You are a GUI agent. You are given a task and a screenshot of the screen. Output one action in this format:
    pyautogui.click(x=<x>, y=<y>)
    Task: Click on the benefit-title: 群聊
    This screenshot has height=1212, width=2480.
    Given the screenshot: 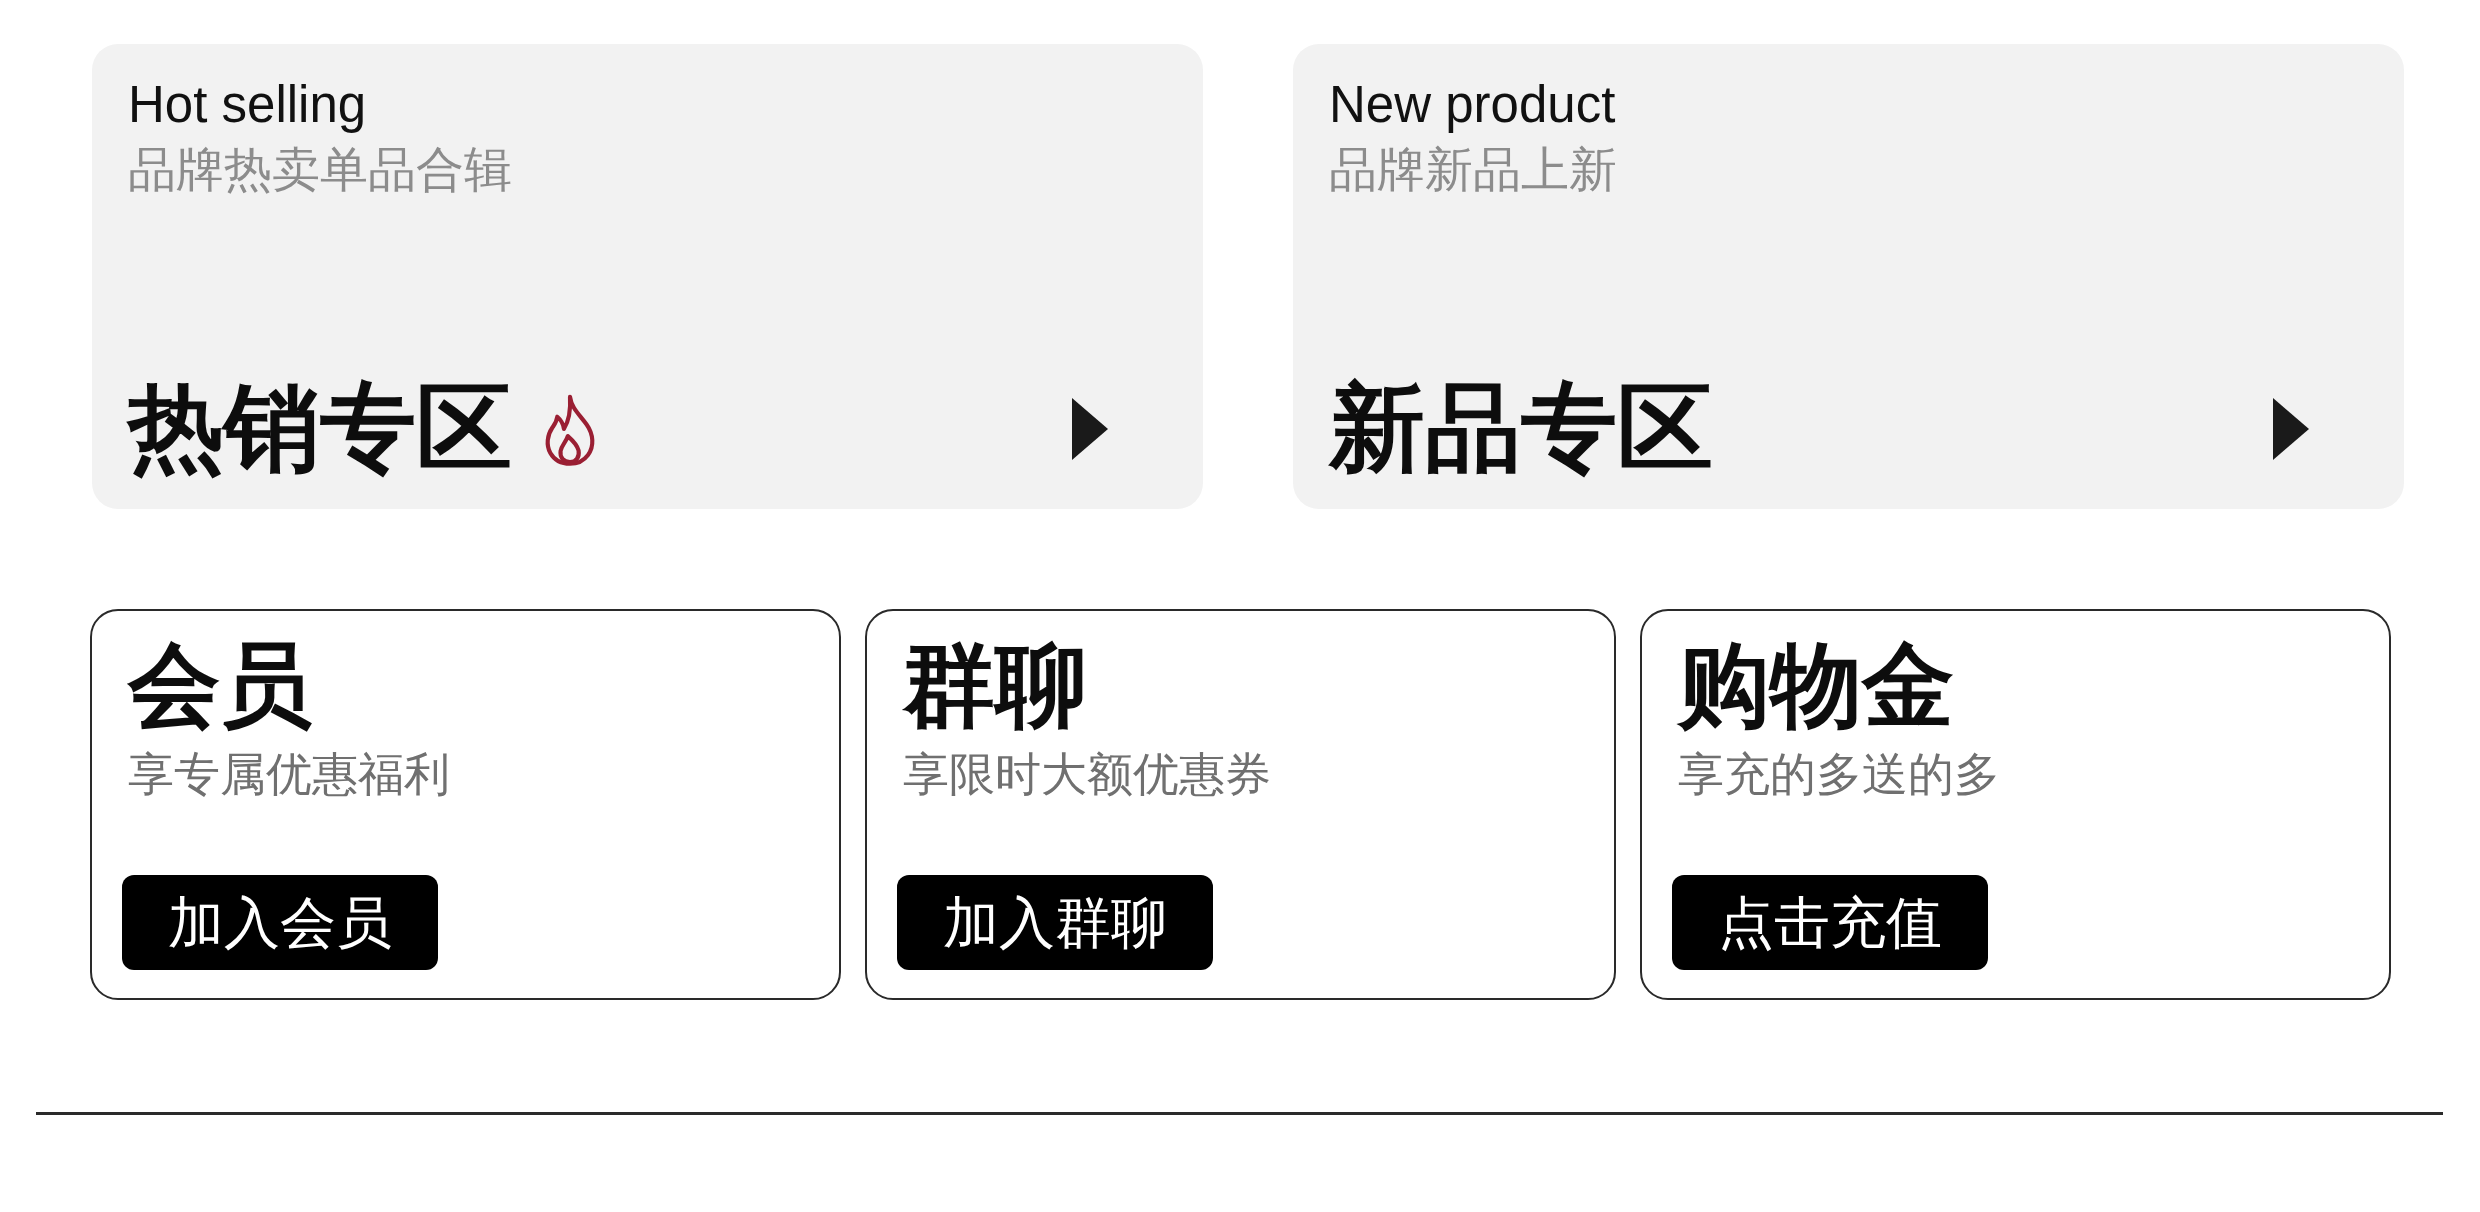 What is the action you would take?
    pyautogui.click(x=995, y=685)
    